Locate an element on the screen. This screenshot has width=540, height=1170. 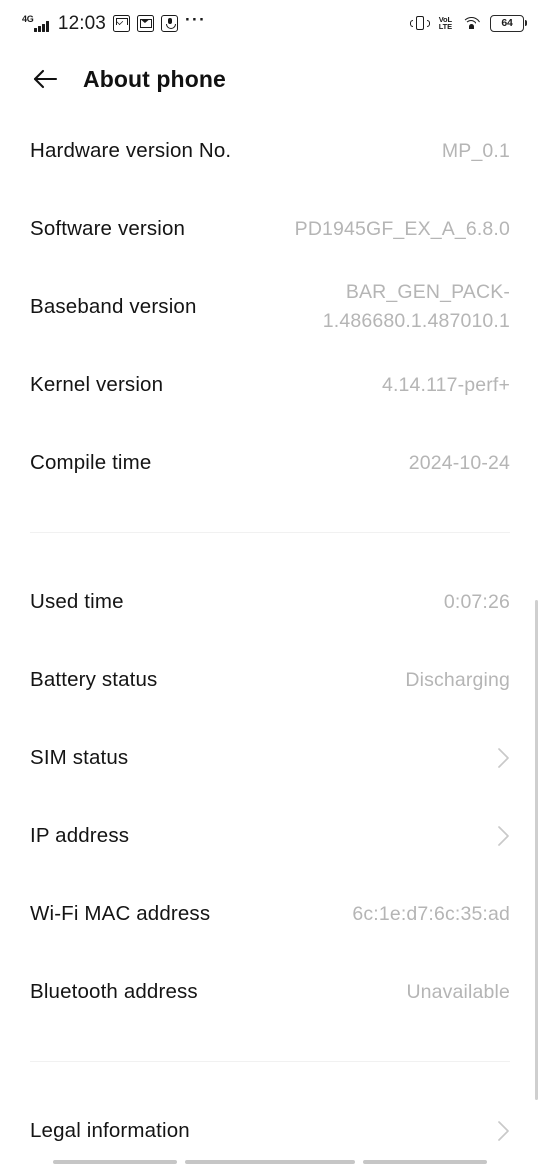
status-bar: 4G 12:03 ··· VoL LTE 64 is located at coordinates (270, 23).